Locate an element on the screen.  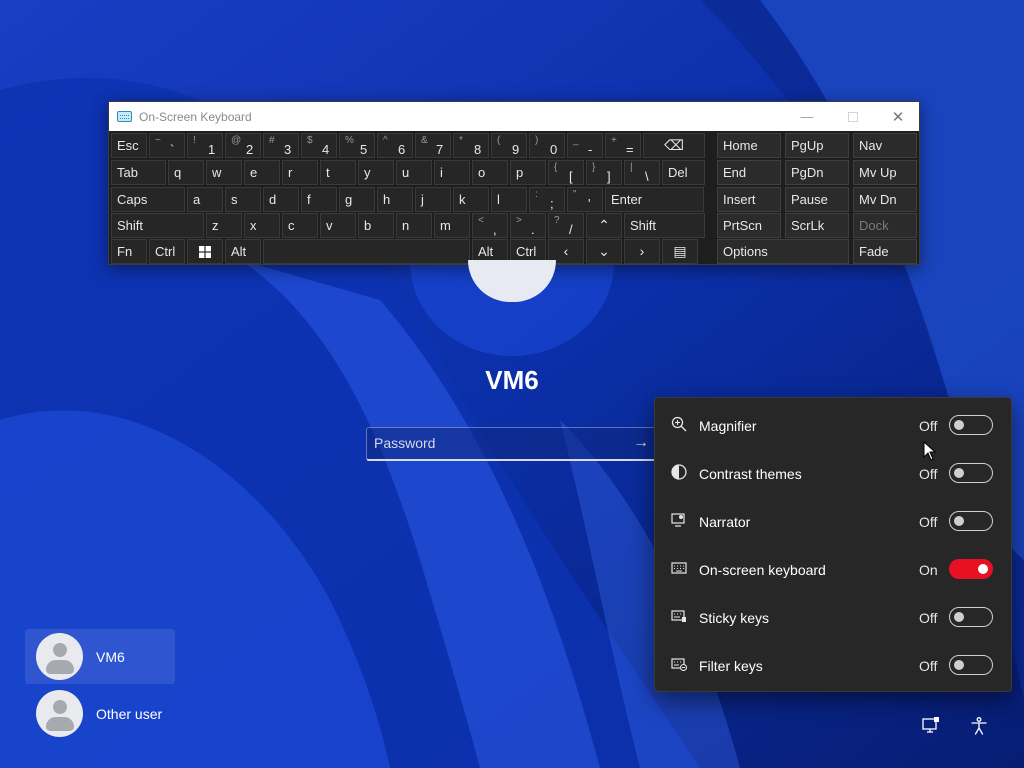
key-home: Home is located at coordinates (749, 145).